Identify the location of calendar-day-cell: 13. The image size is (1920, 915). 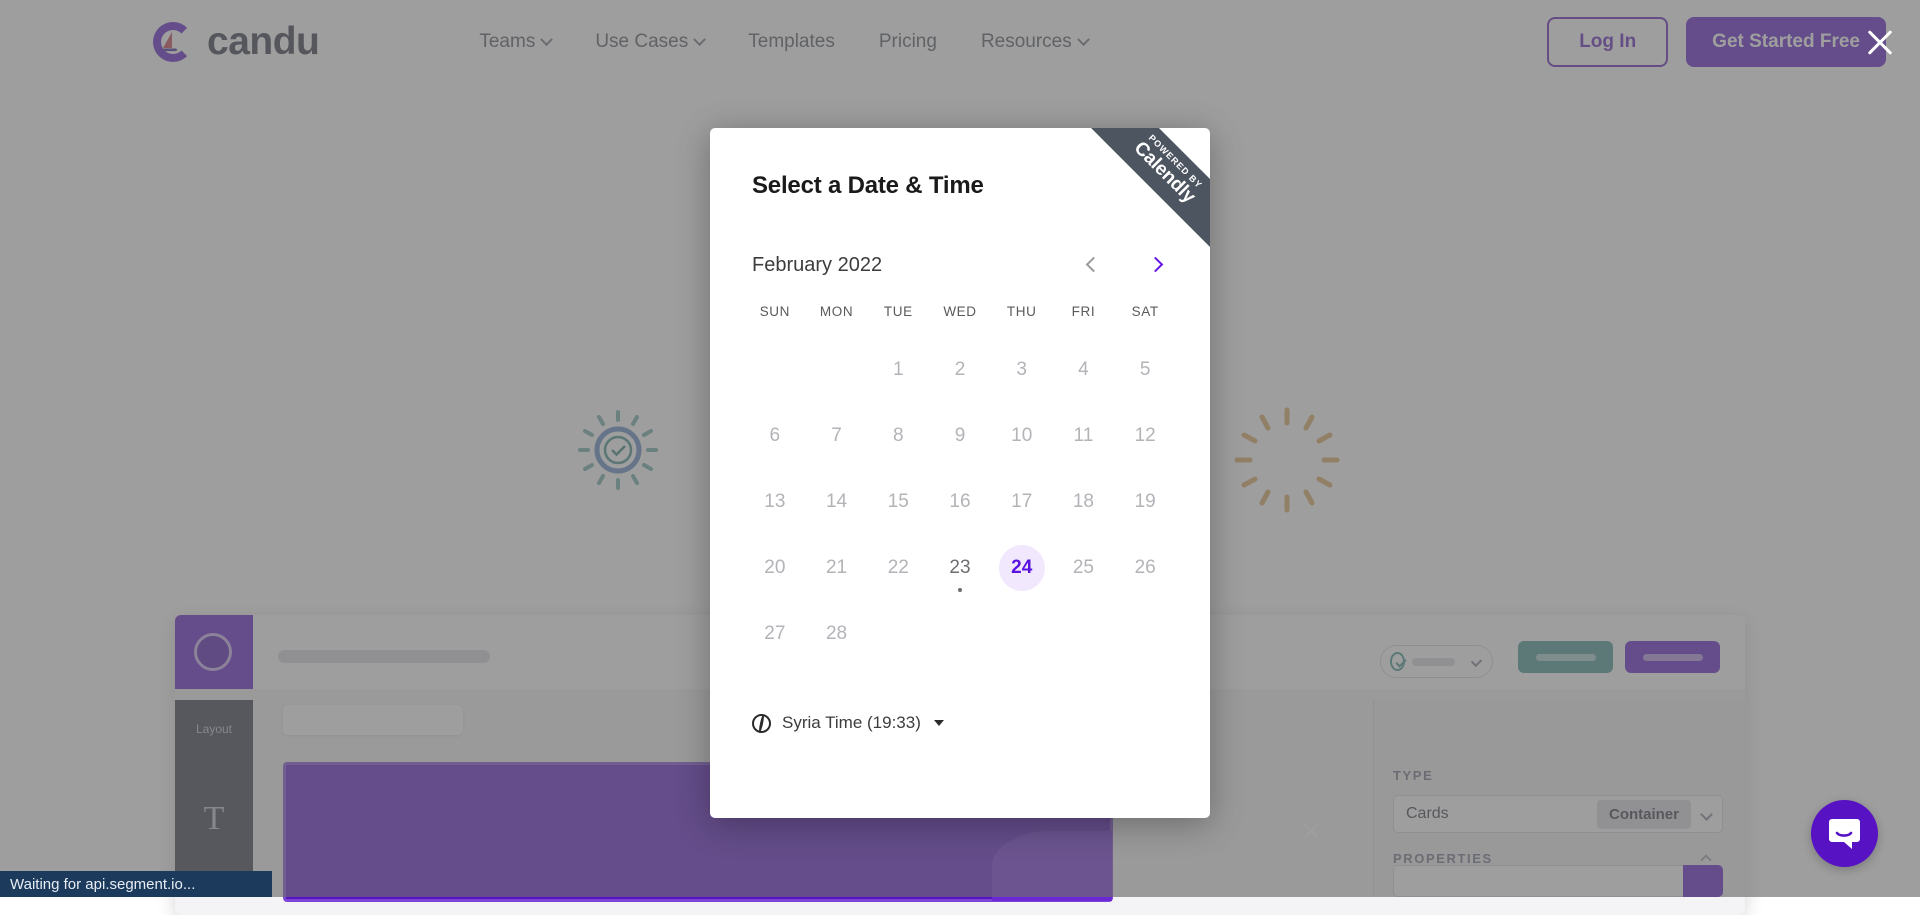
(775, 502).